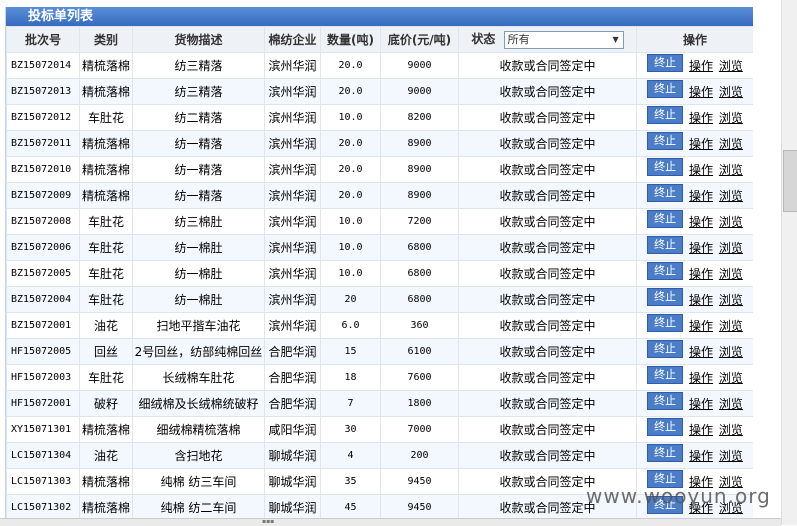 The height and width of the screenshot is (526, 797). I want to click on cell-description: 长绒棉车肚花, so click(198, 377).